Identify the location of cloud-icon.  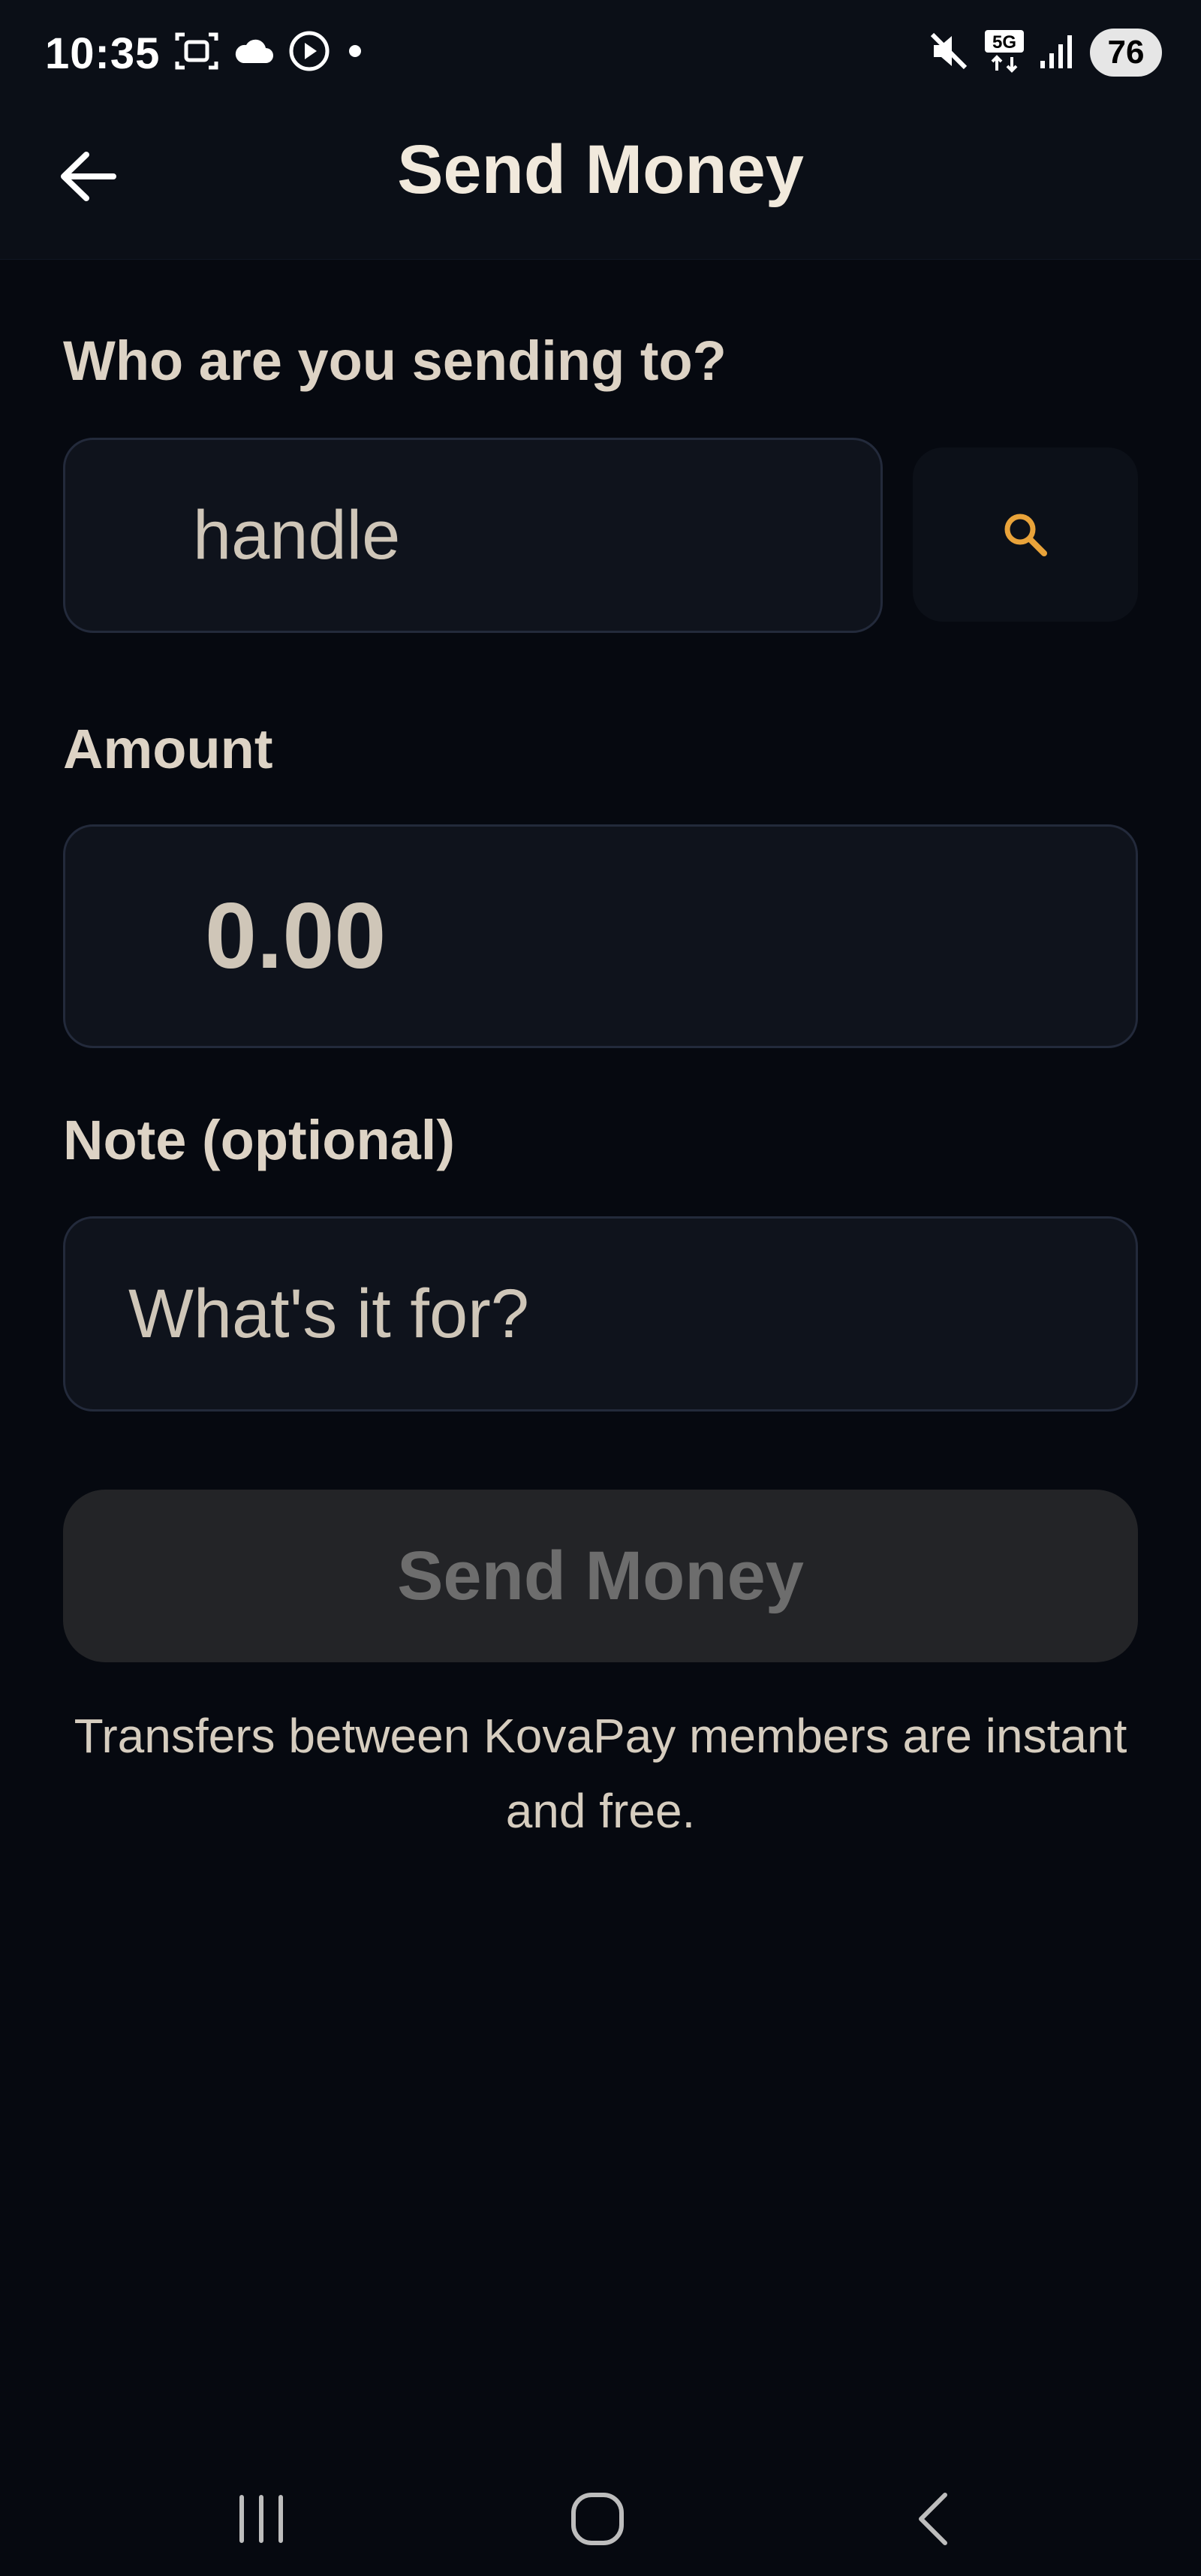
(254, 53).